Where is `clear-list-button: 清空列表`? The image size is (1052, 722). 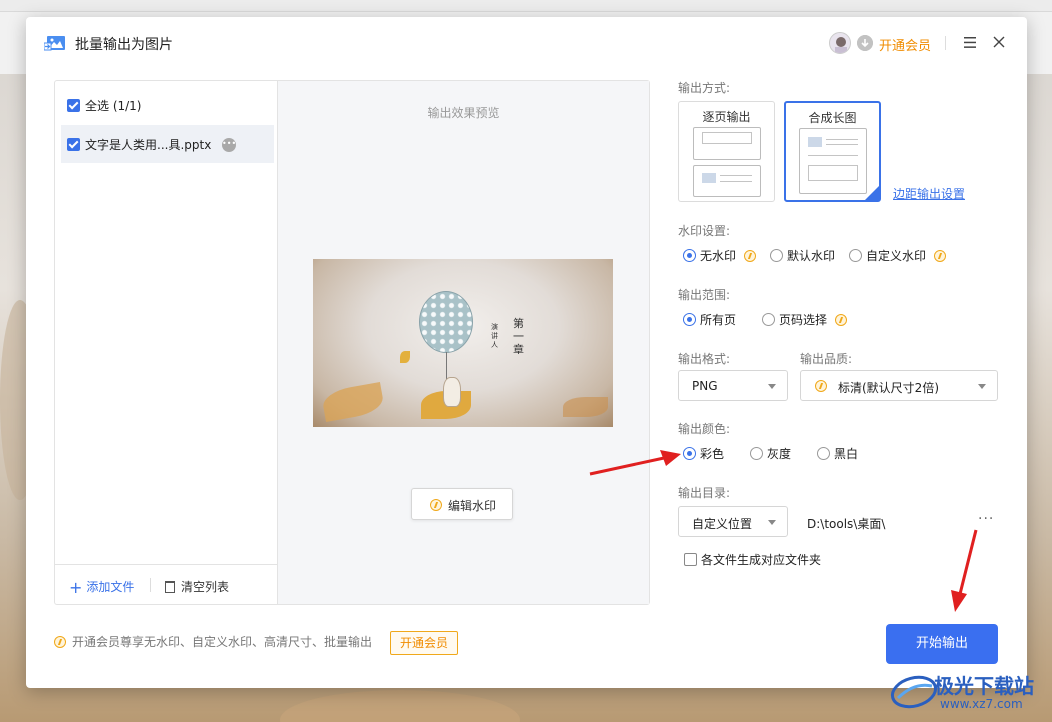 clear-list-button: 清空列表 is located at coordinates (197, 586).